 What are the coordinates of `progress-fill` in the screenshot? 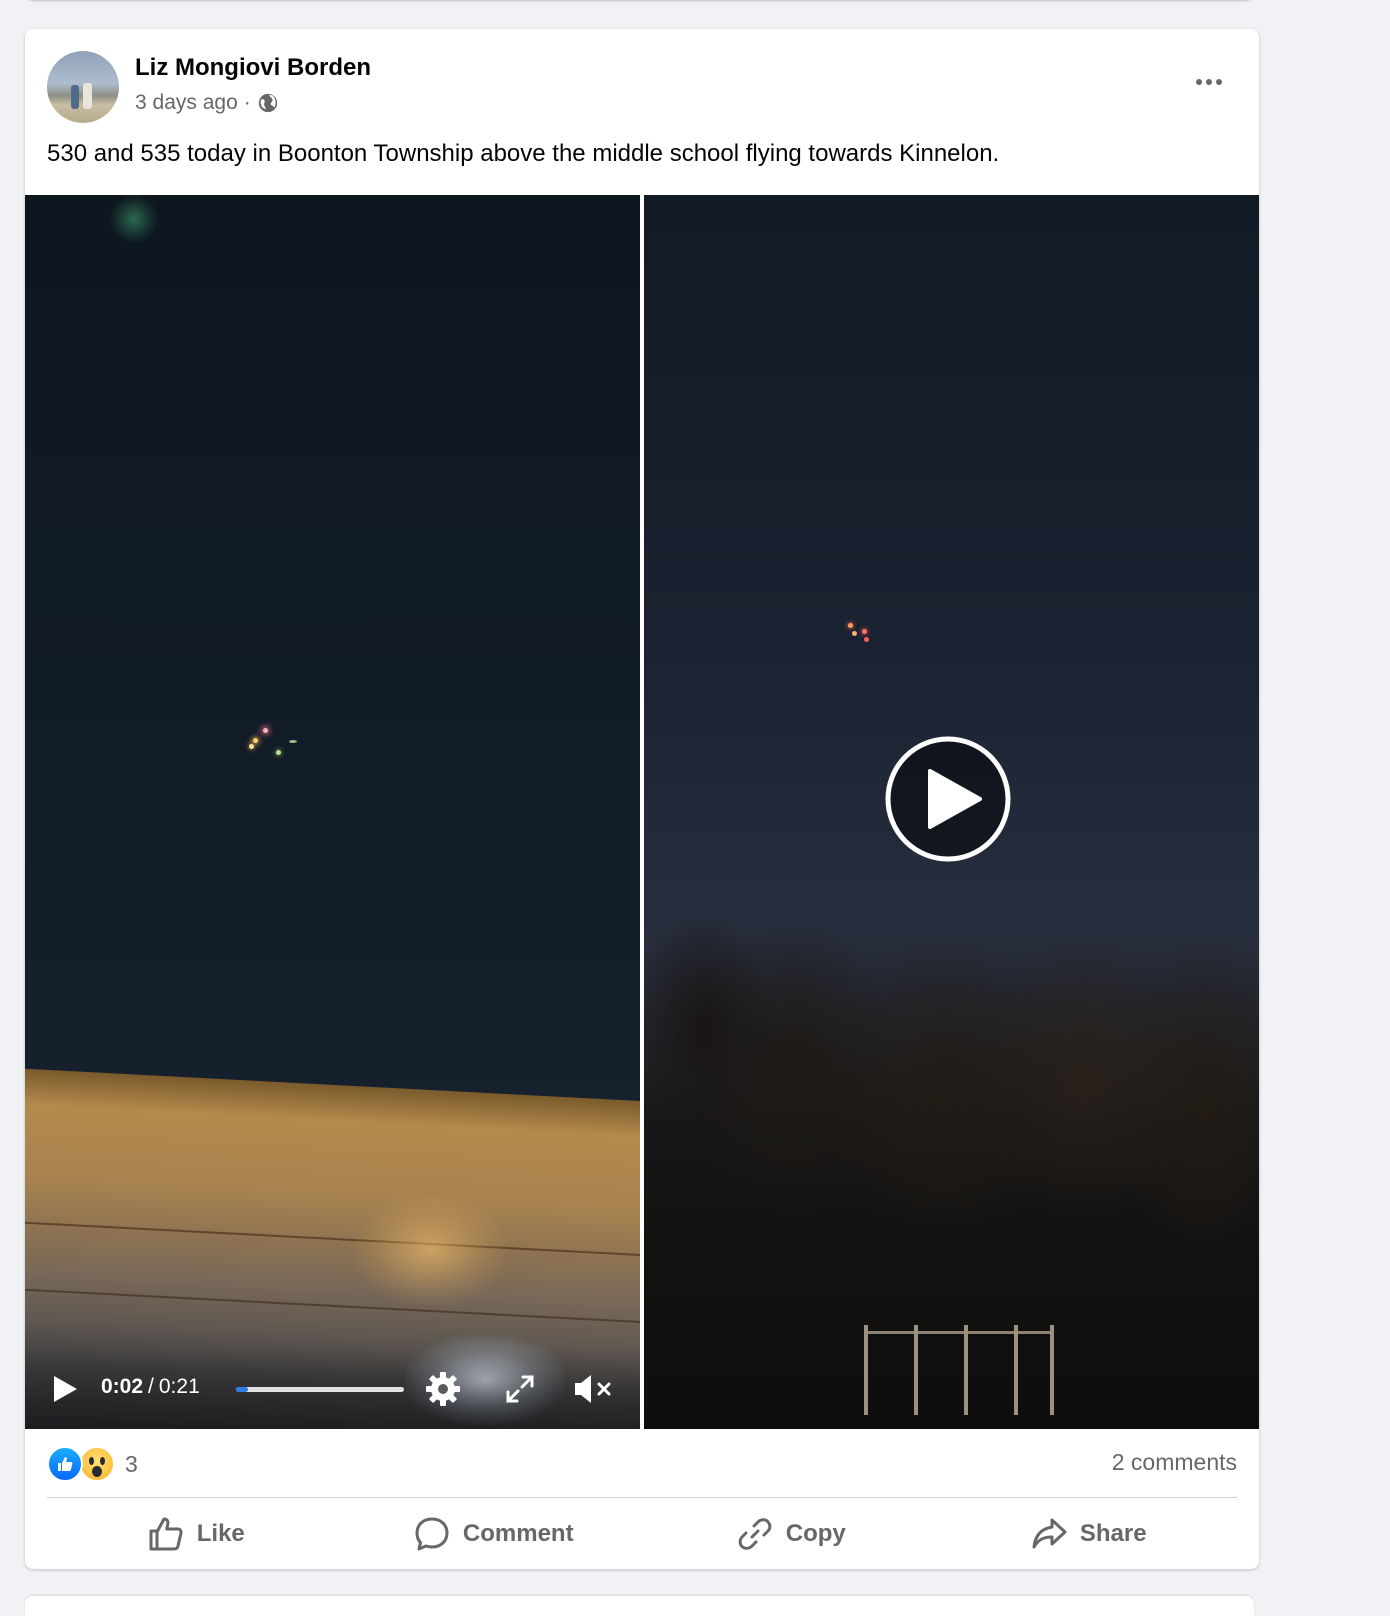 It's located at (242, 1389).